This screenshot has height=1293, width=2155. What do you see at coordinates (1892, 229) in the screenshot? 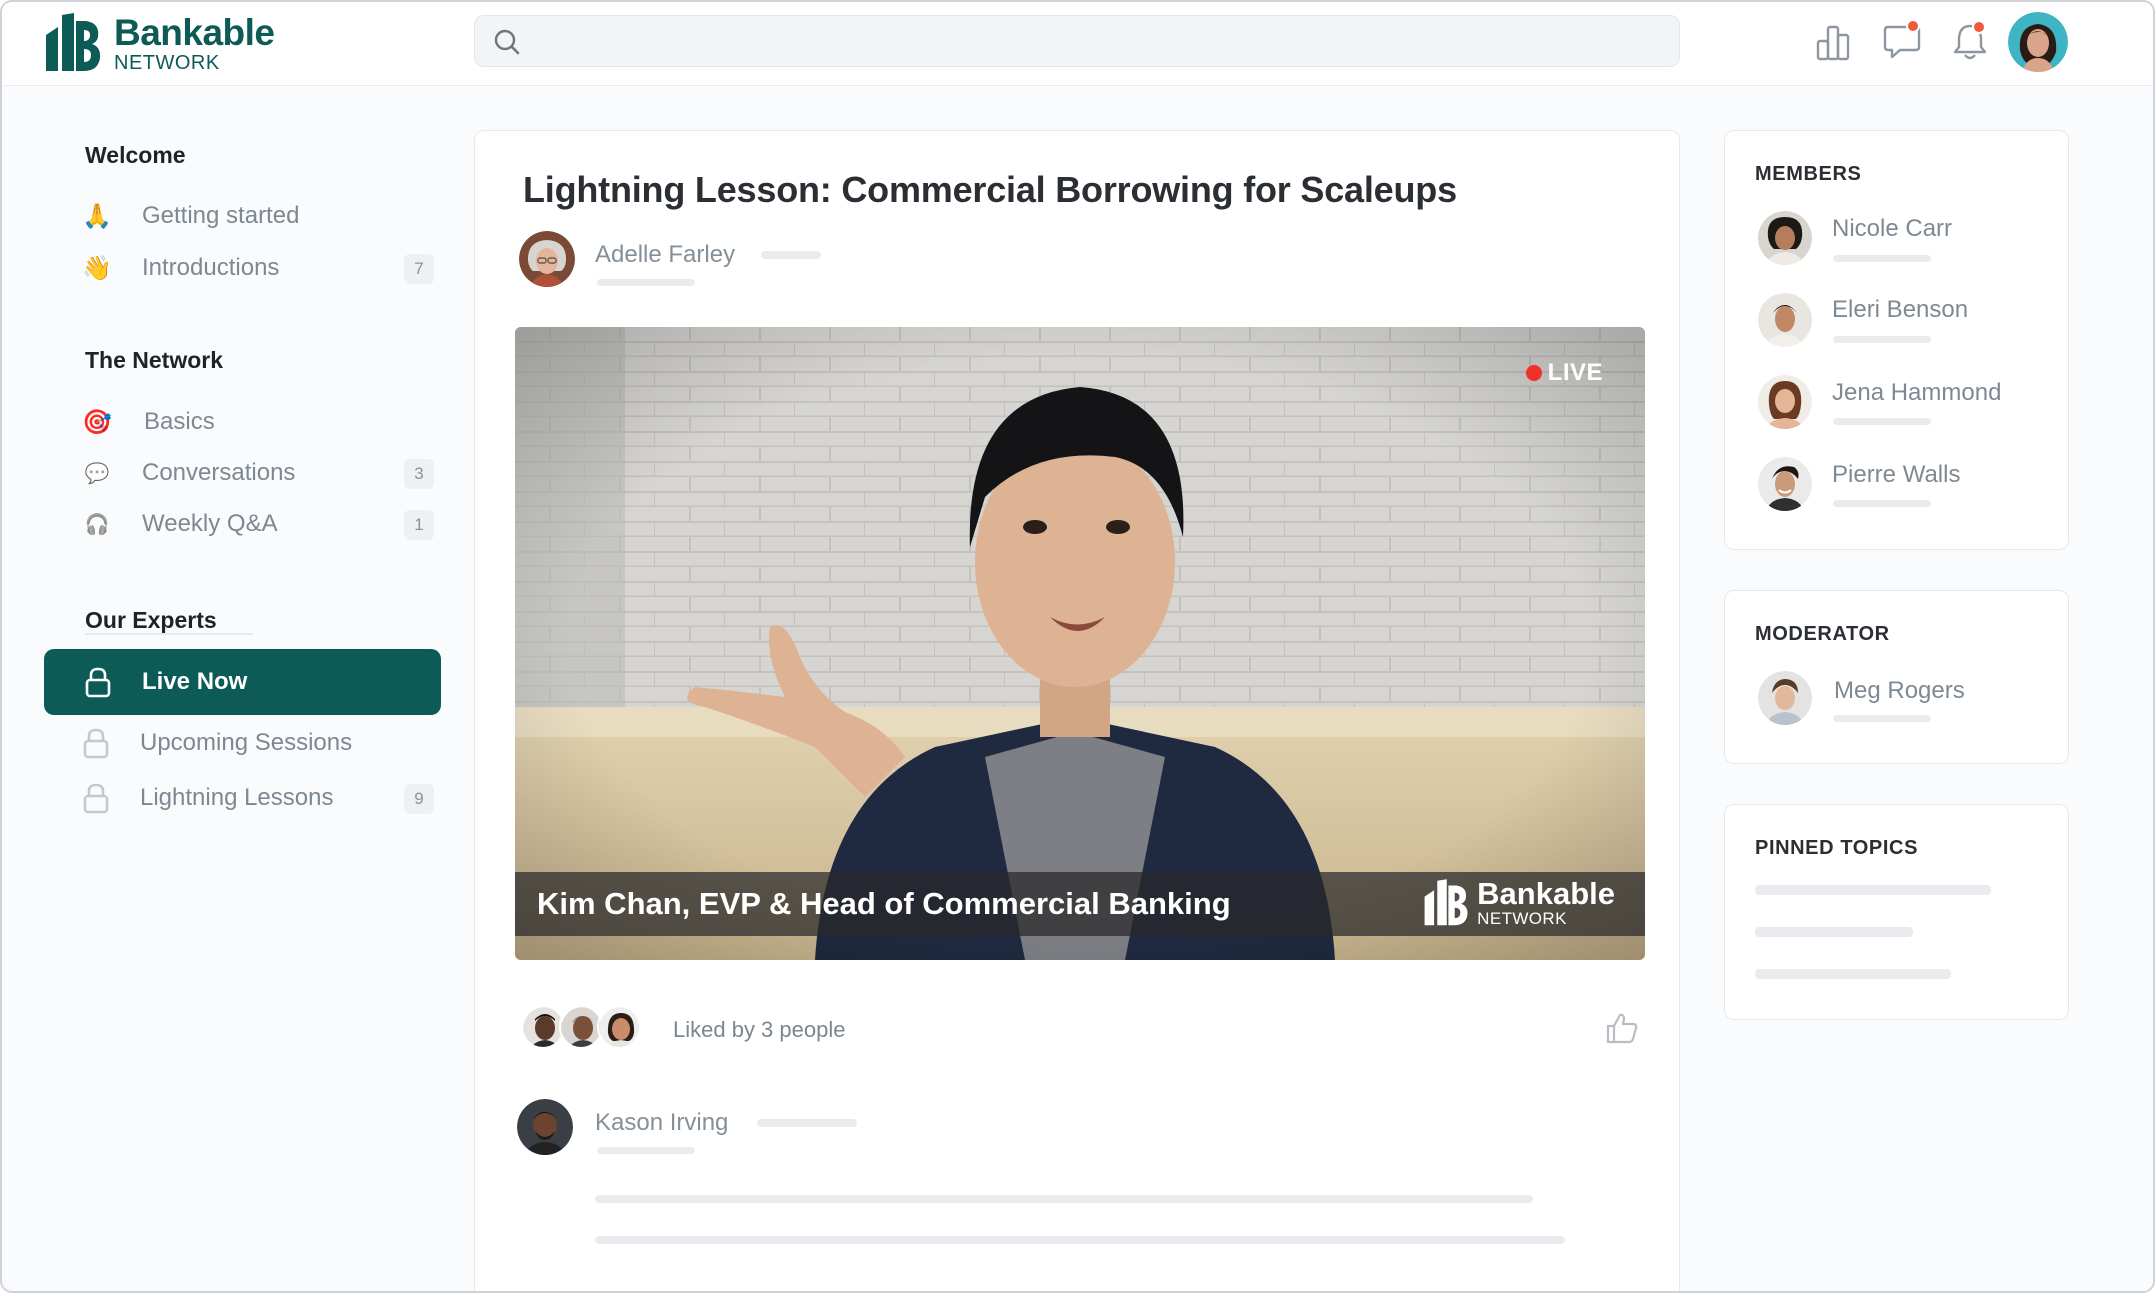
I see `member-name: Nicole Carr` at bounding box center [1892, 229].